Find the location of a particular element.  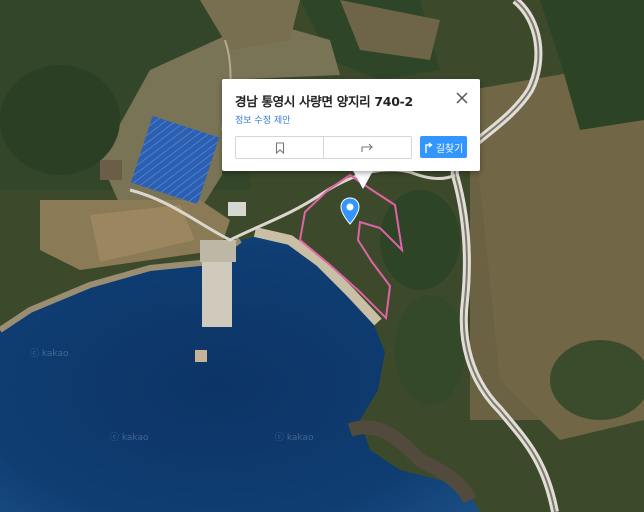

route-button: 길찾기 is located at coordinates (443, 147).